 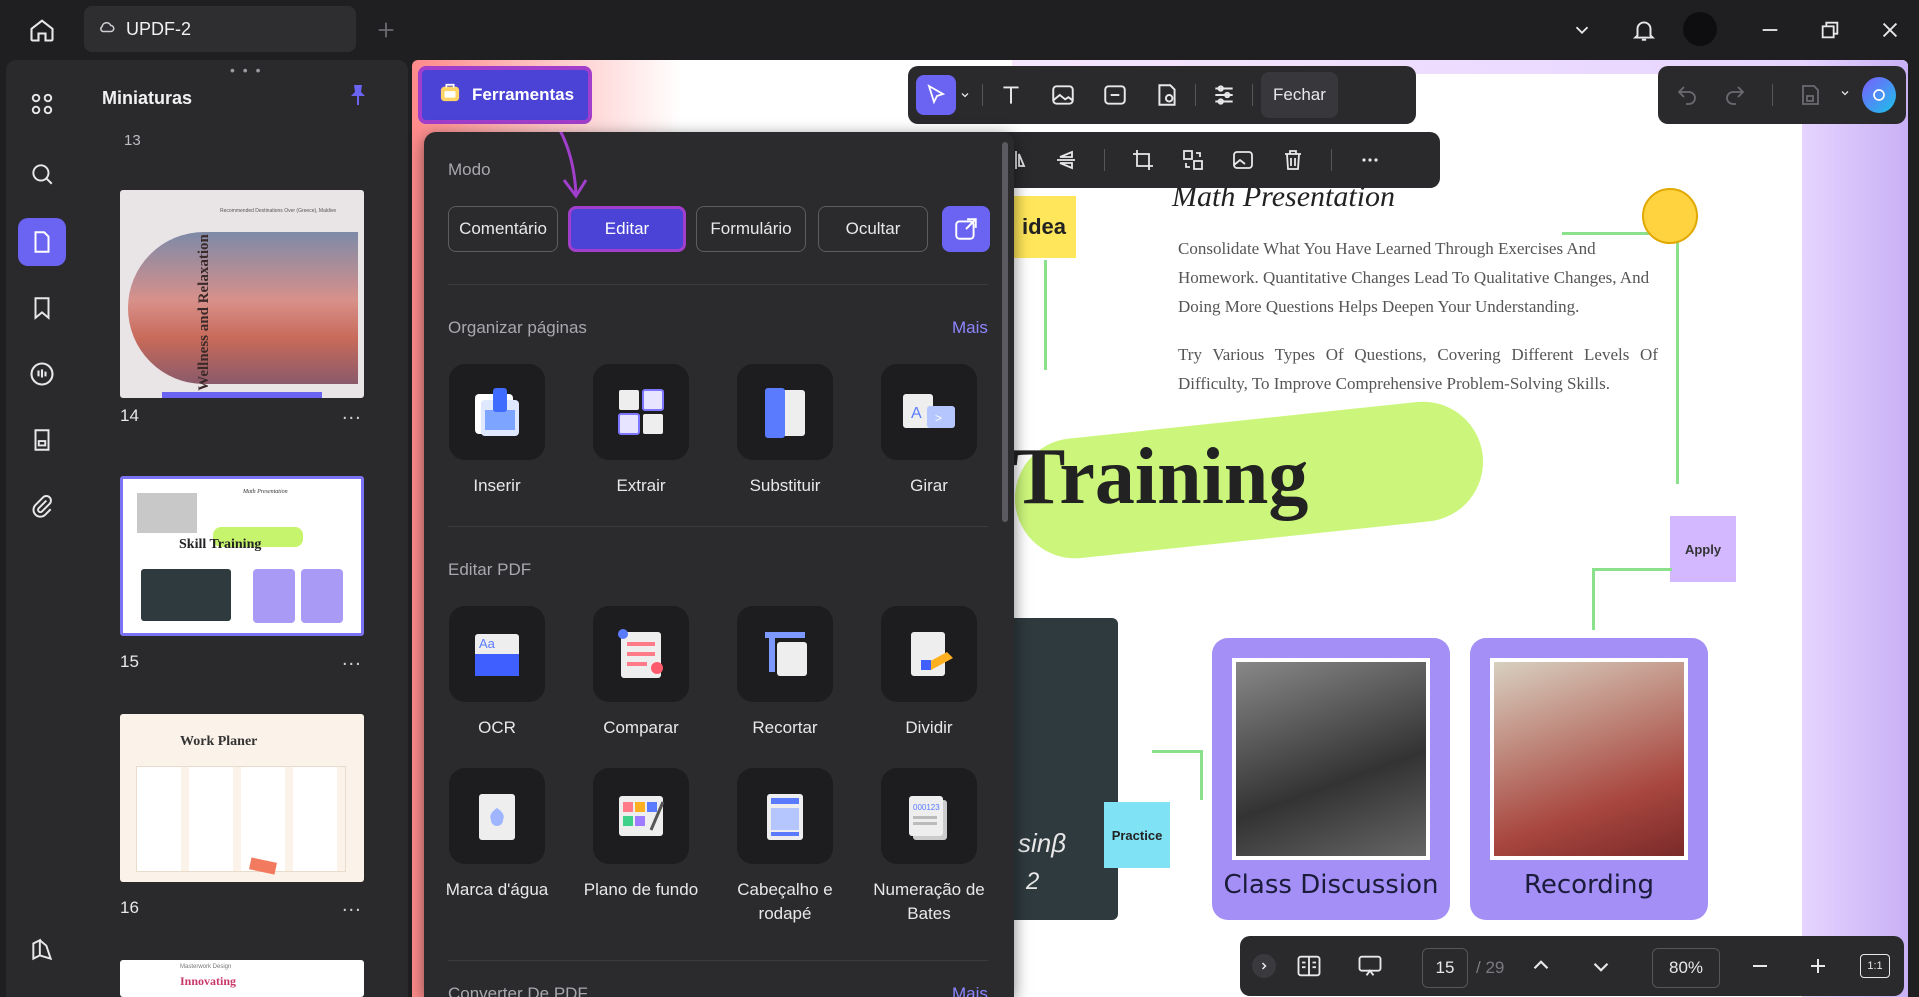 I want to click on thumbnail-page-16: Work Planer, so click(x=242, y=798).